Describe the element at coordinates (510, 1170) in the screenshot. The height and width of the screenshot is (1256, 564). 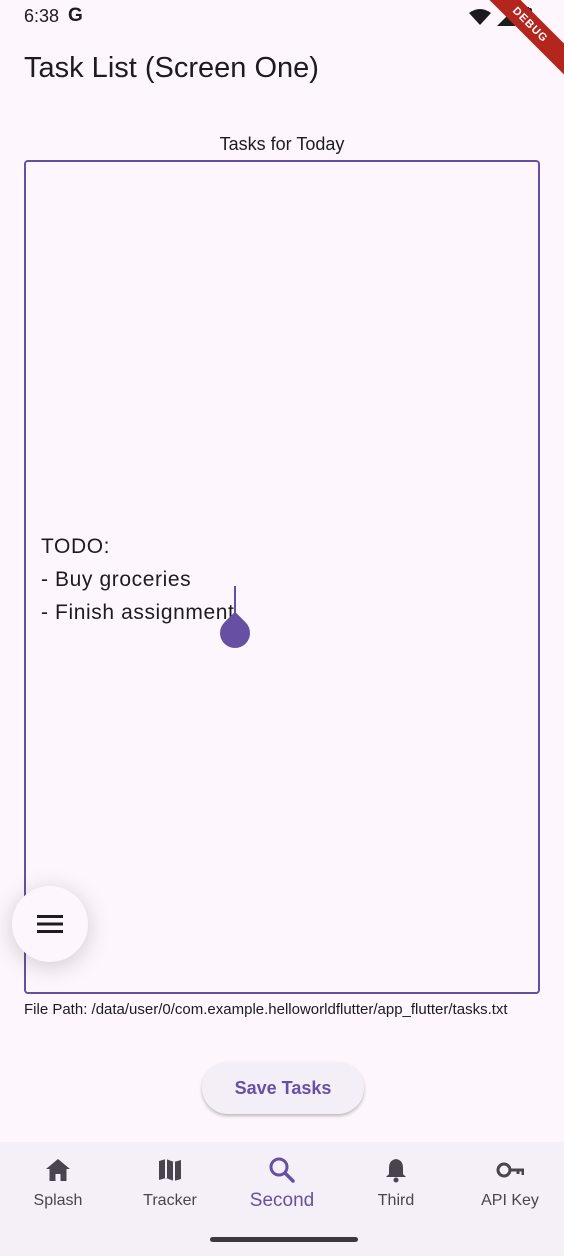
I see `key-icon` at that location.